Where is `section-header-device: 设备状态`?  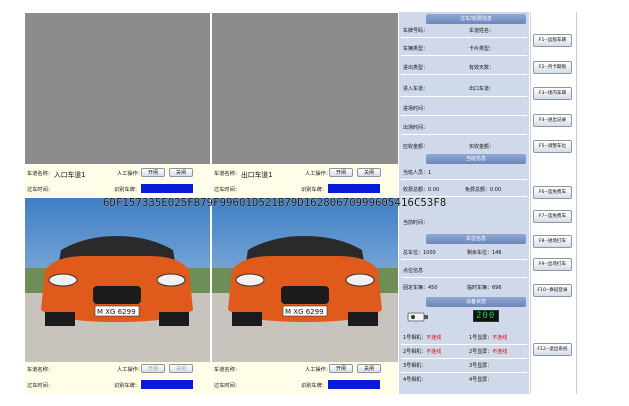
section-header-device: 设备状态 is located at coordinates (476, 302).